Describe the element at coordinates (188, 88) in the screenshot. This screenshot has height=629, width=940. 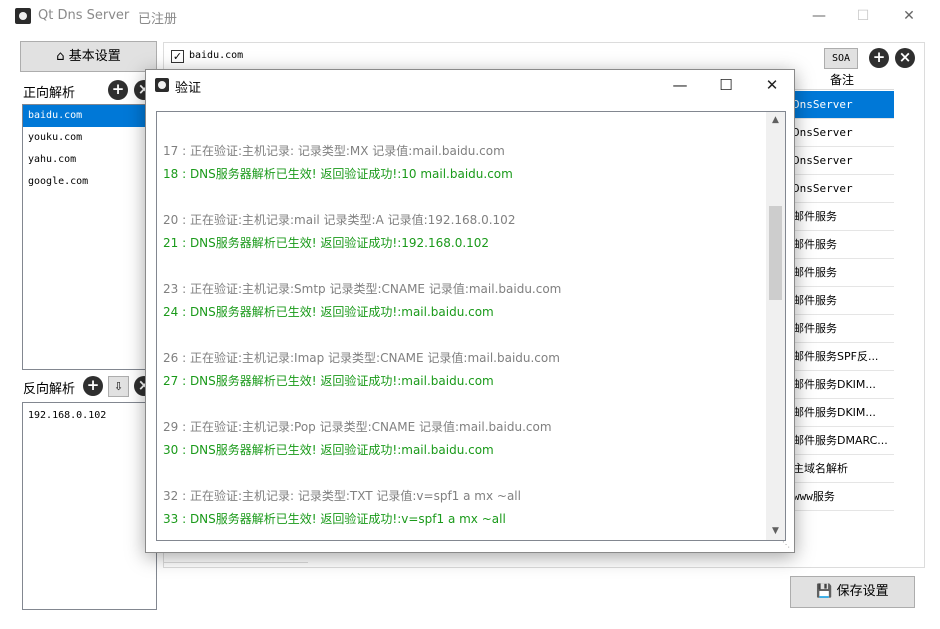
I see `dialog-title: 验证` at that location.